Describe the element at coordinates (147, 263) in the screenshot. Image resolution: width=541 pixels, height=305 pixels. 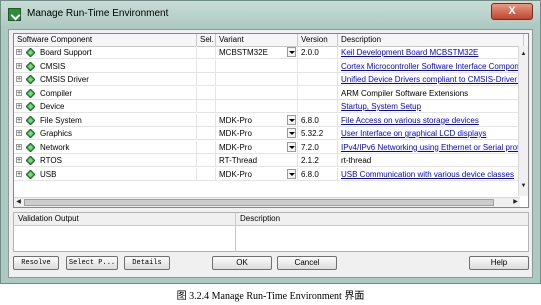
I see `details-button: Details` at that location.